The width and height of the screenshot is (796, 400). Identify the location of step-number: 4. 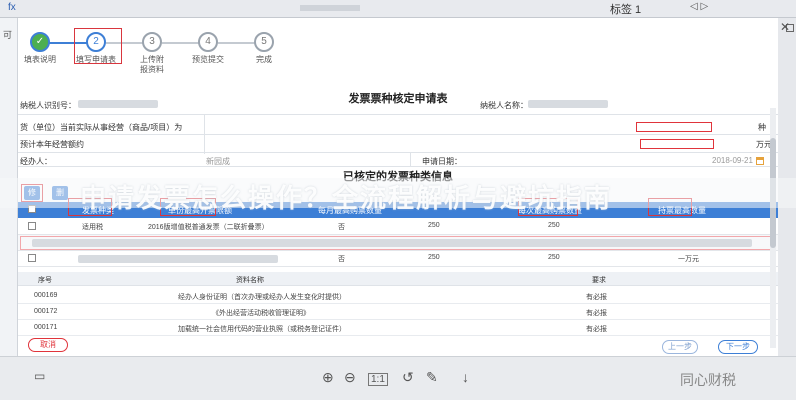
(208, 42).